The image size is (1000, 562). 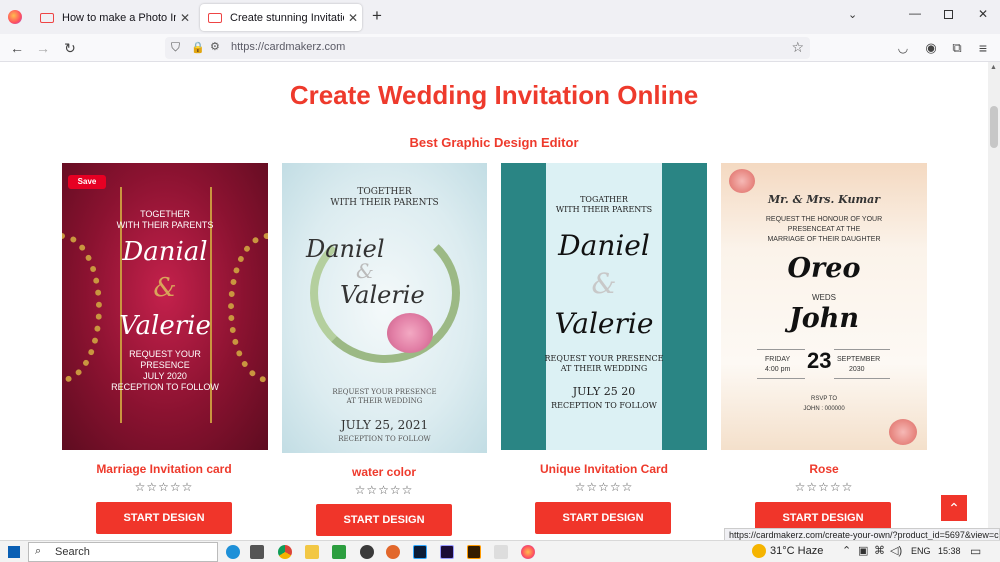 What do you see at coordinates (931, 48) in the screenshot?
I see `account-icon: ◉` at bounding box center [931, 48].